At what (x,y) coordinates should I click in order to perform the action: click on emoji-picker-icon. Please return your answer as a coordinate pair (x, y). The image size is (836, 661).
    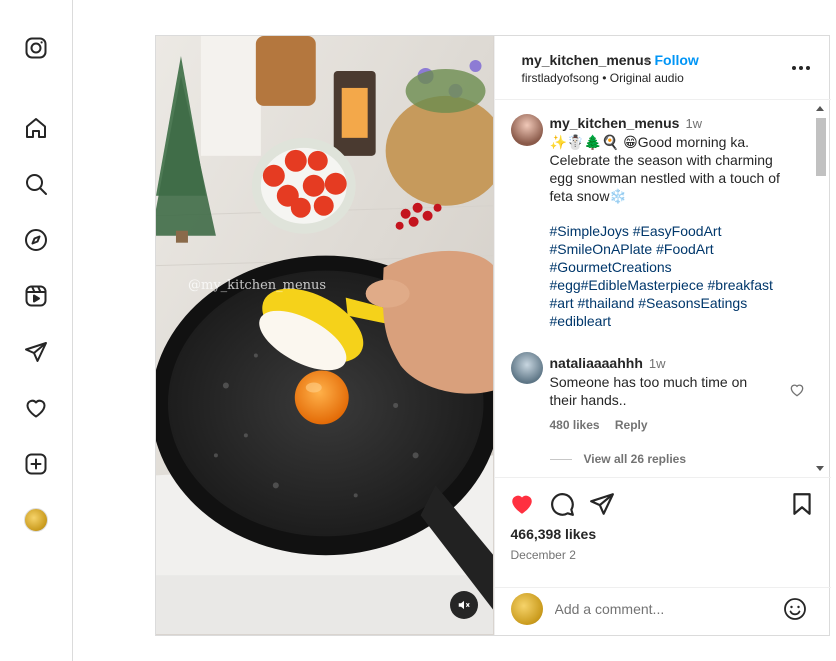
    Looking at the image, I should click on (795, 609).